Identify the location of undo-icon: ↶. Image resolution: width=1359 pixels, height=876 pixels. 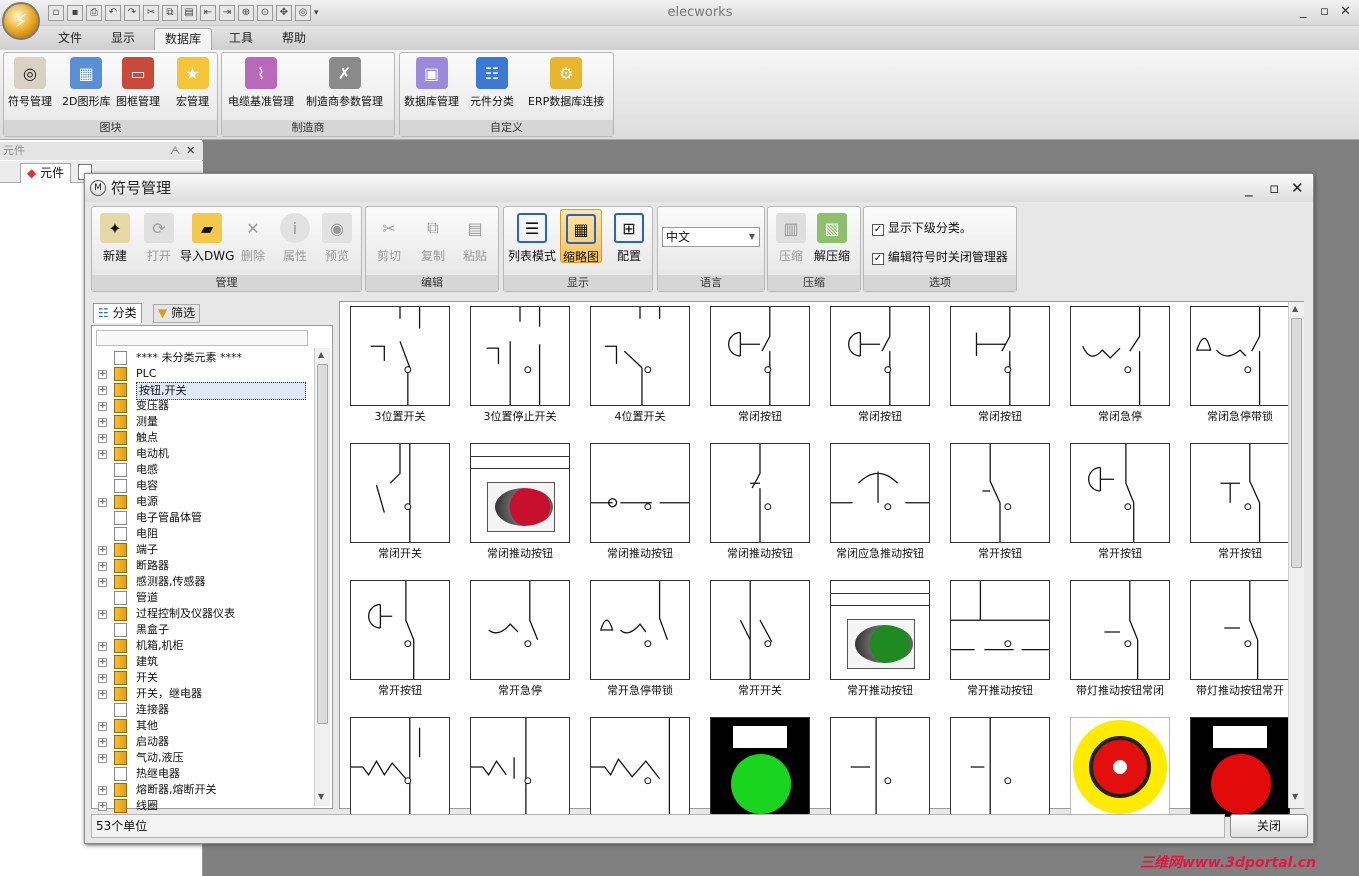
(113, 12).